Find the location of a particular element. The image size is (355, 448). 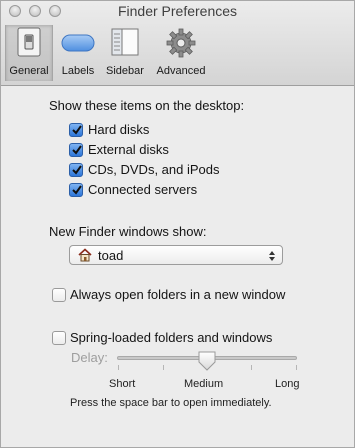

popup-arrows-icon is located at coordinates (272, 258).